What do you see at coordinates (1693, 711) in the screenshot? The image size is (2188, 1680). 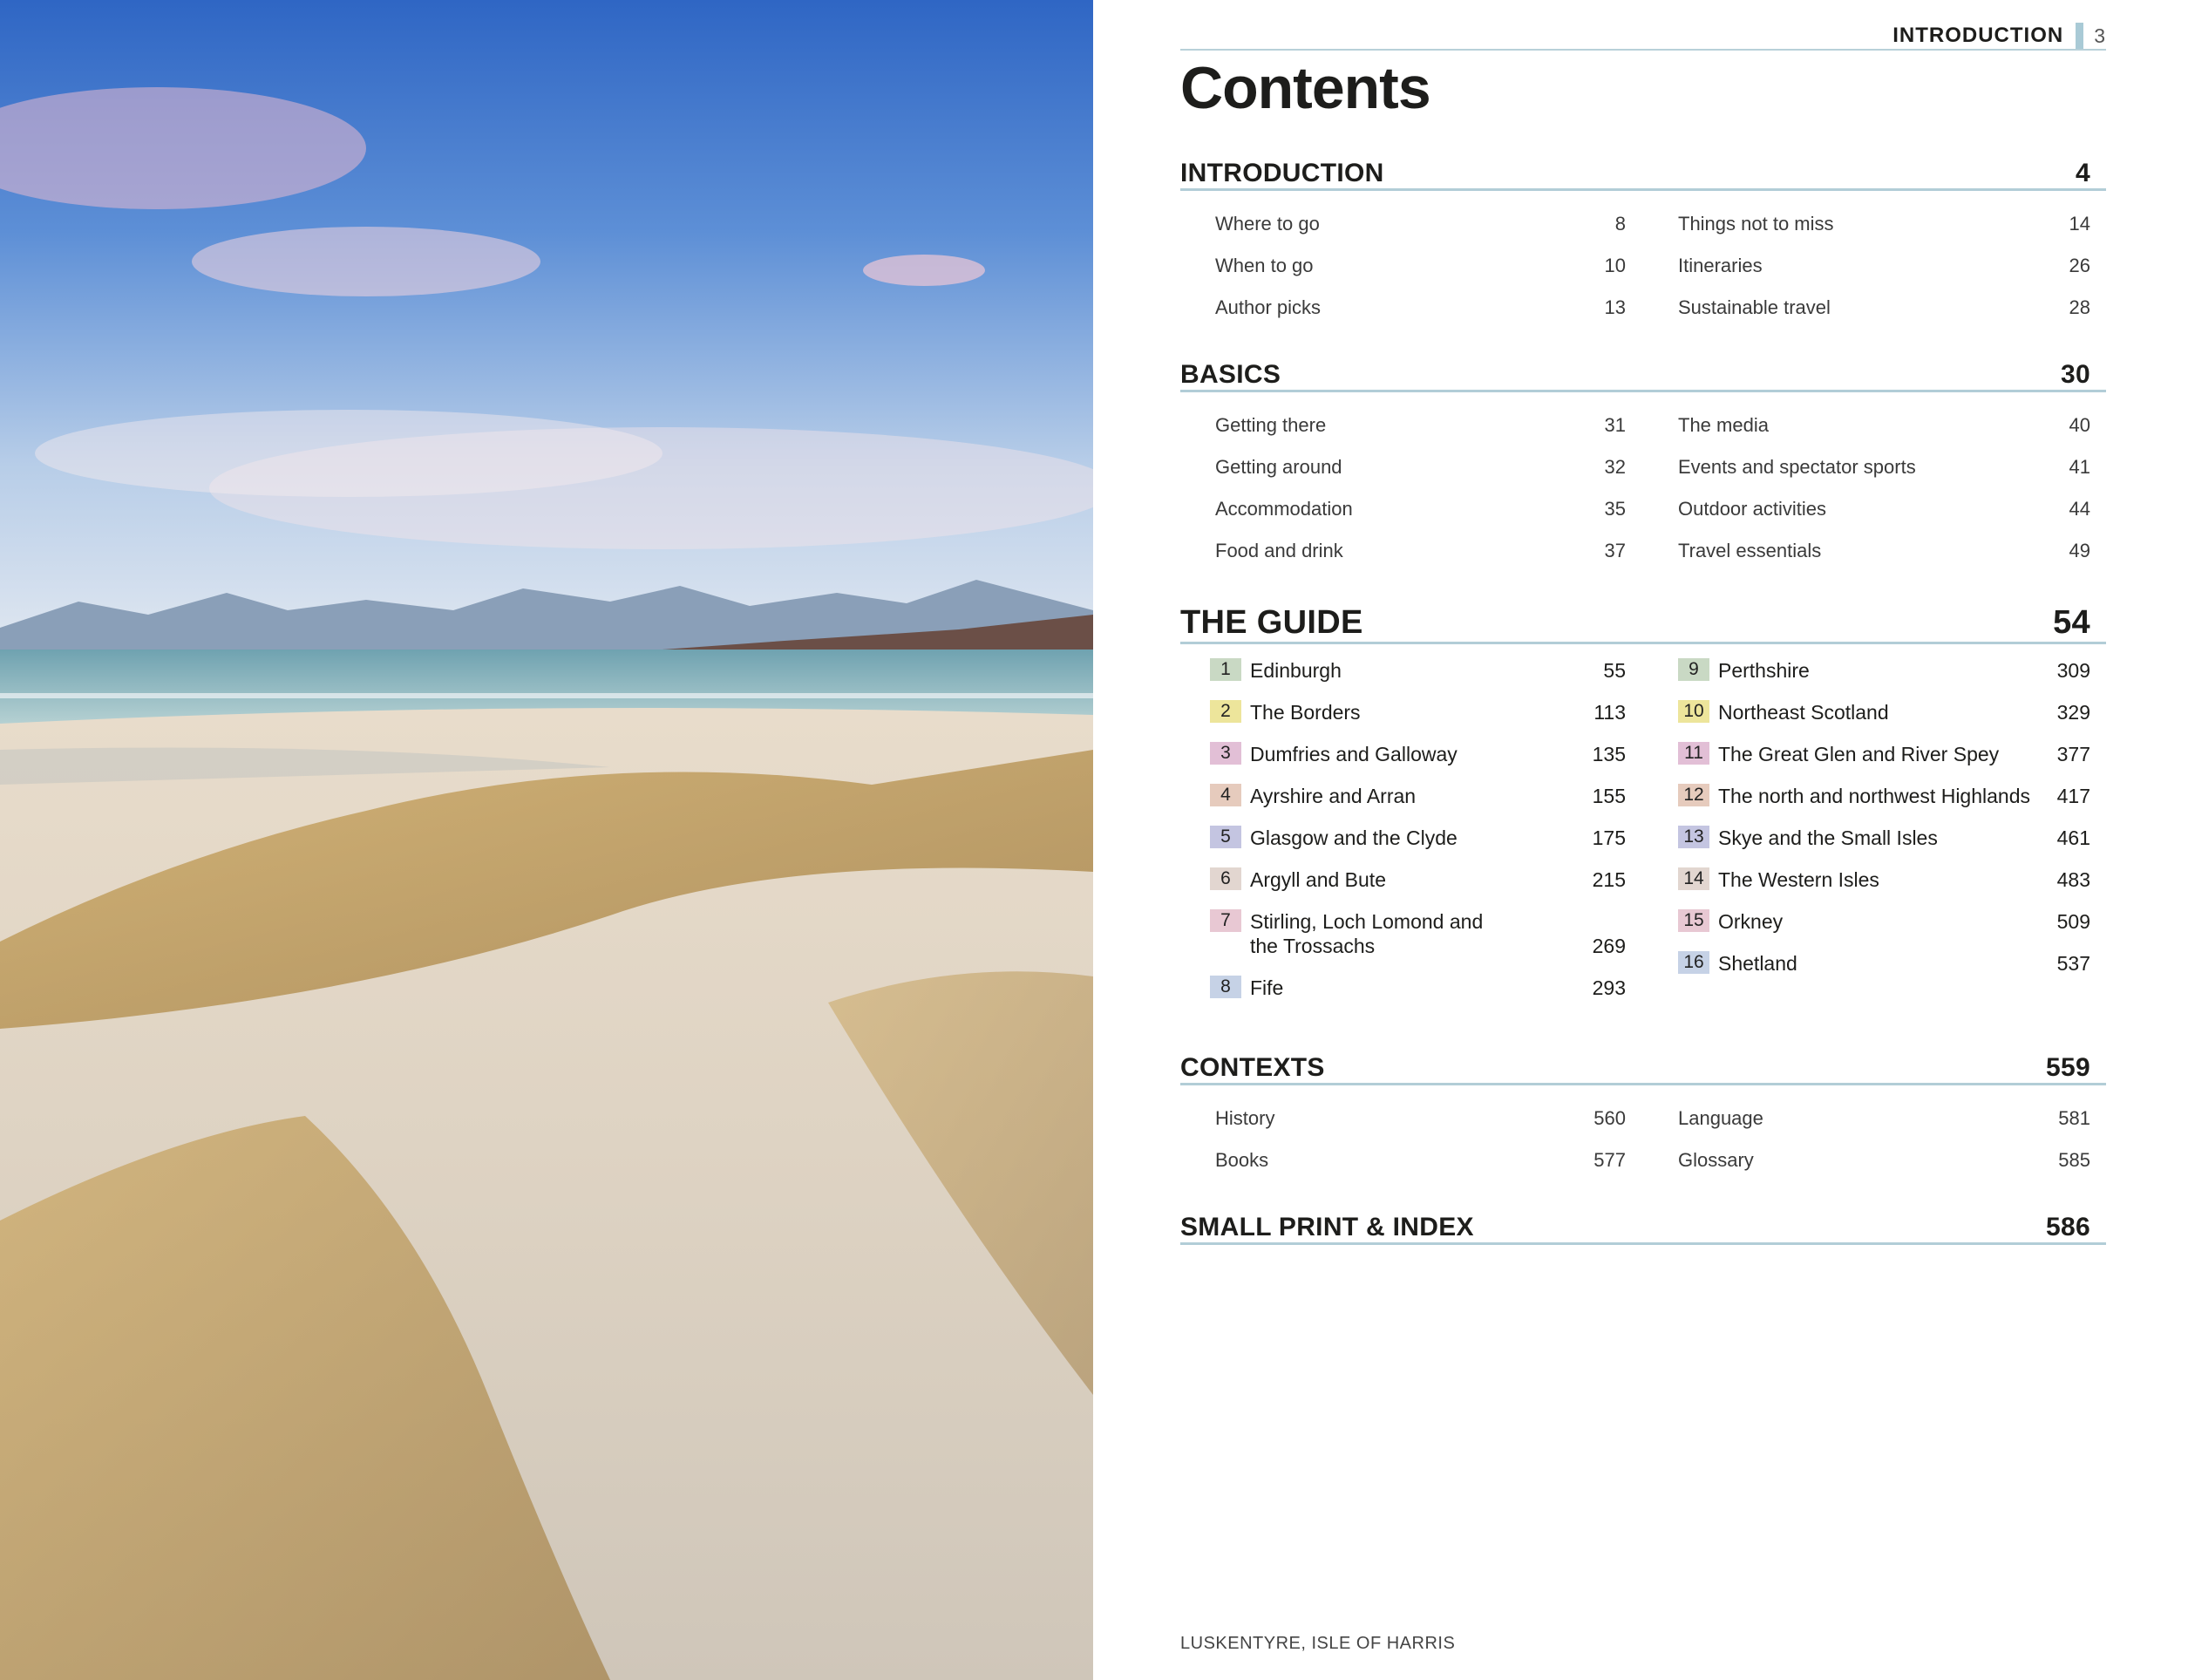 I see `chapter-number-badge: 10` at bounding box center [1693, 711].